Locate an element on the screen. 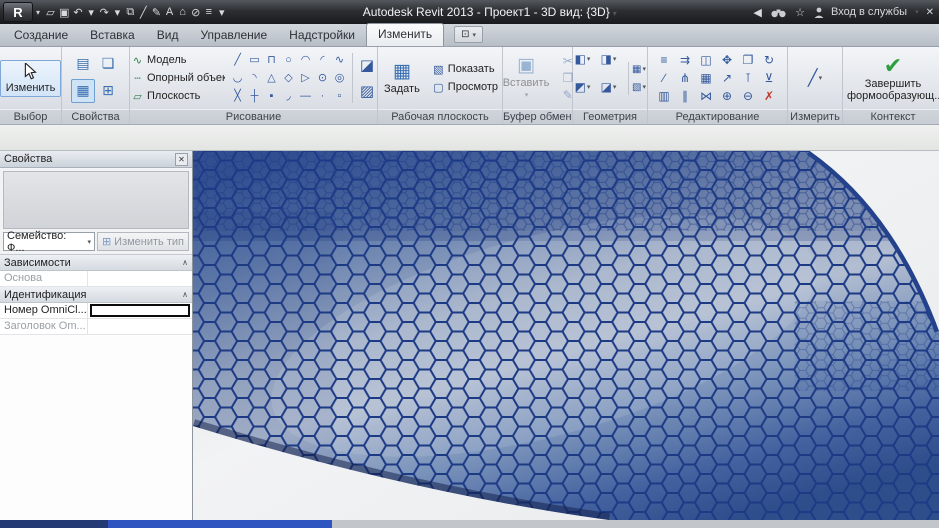 Image resolution: width=939 pixels, height=528 pixels. draw-tool: ○ is located at coordinates (288, 59).